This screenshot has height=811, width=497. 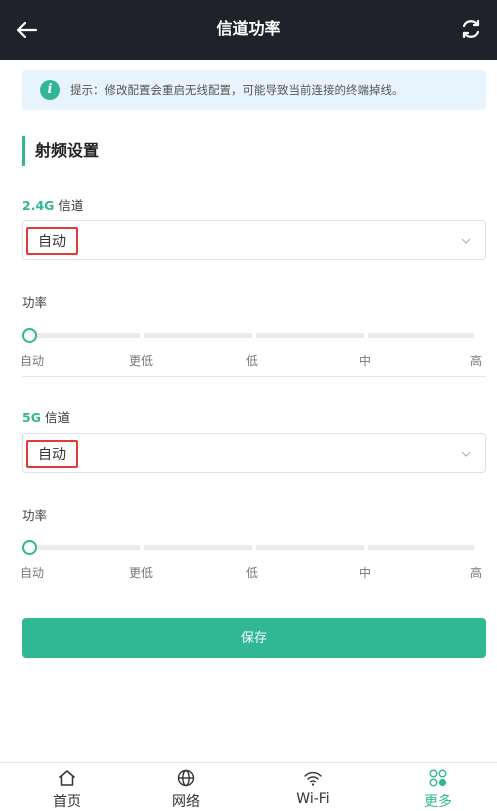 What do you see at coordinates (254, 638) in the screenshot?
I see `save-button: 保存` at bounding box center [254, 638].